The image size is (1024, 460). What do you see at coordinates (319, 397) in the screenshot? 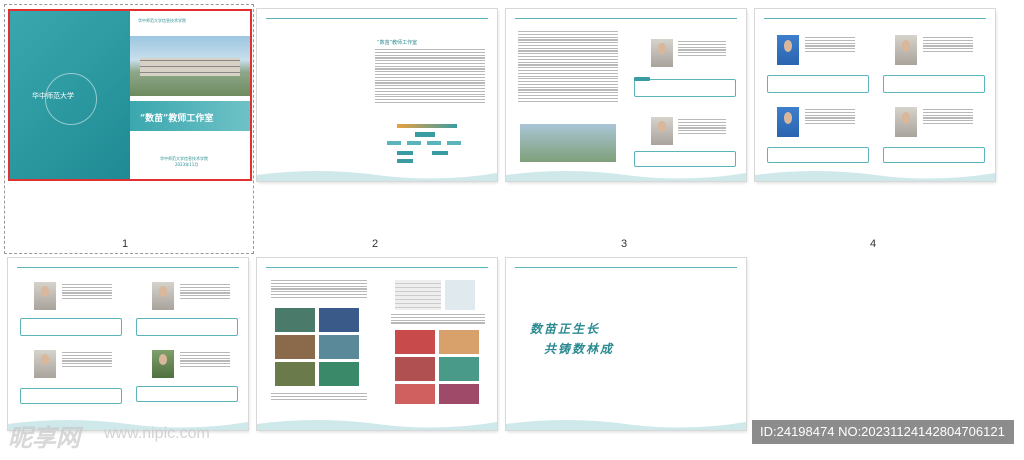
I see `activity-caption` at bounding box center [319, 397].